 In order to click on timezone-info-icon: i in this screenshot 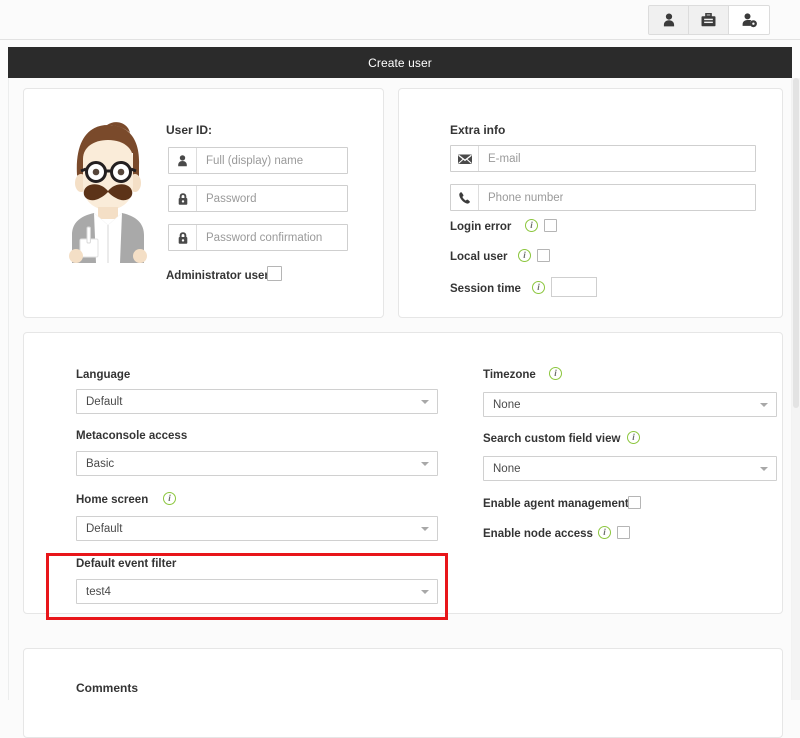, I will do `click(555, 373)`.